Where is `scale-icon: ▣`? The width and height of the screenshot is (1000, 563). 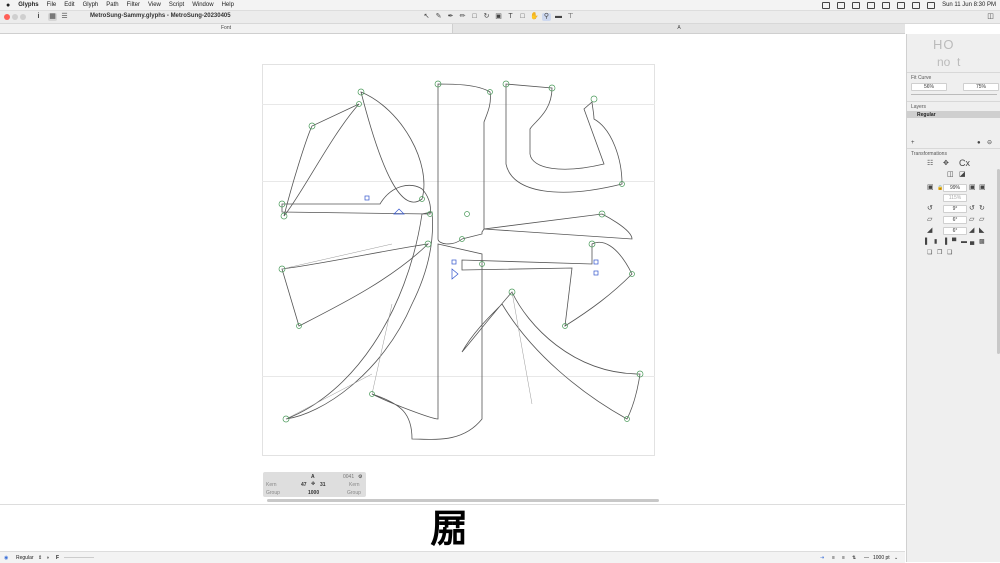
scale-icon: ▣ is located at coordinates (930, 187).